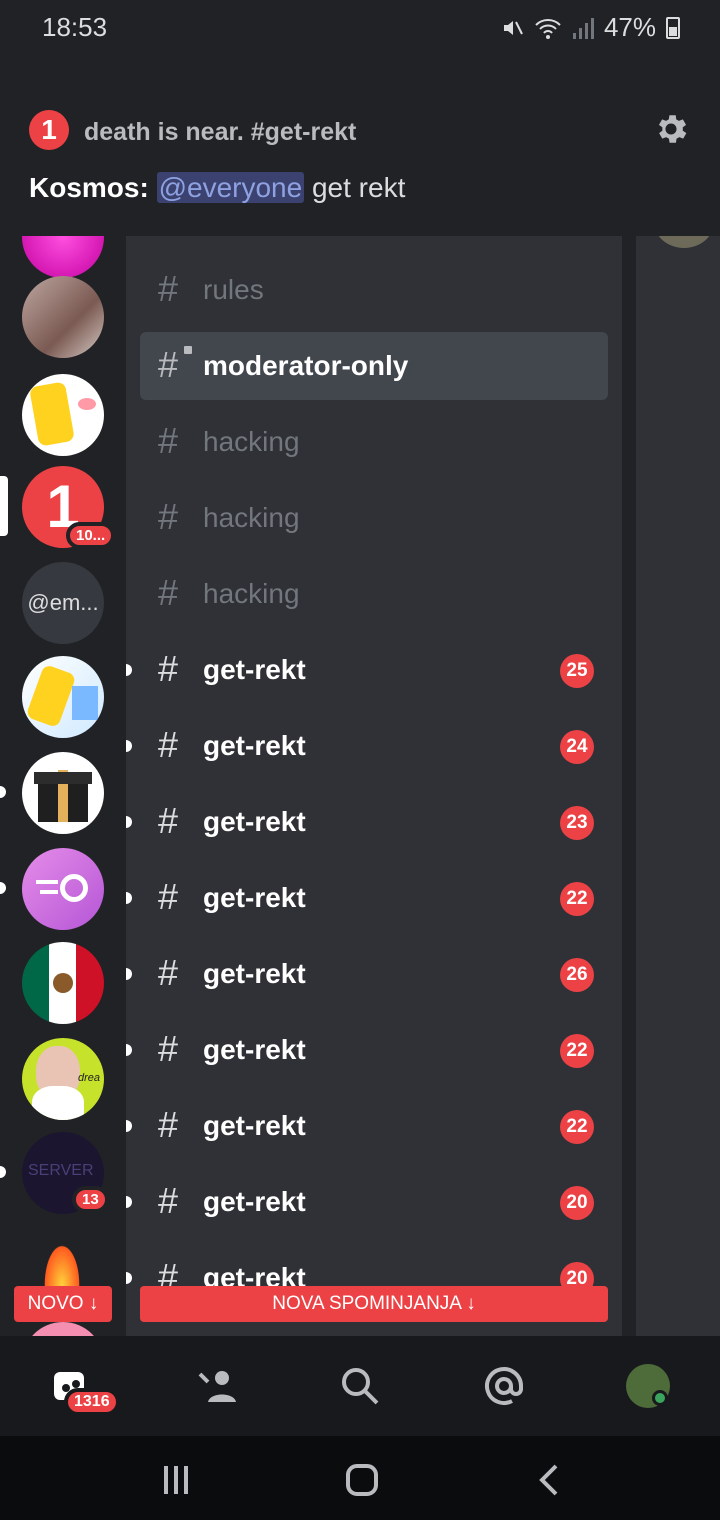  What do you see at coordinates (75, 27) in the screenshot?
I see `status-time: 18:53` at bounding box center [75, 27].